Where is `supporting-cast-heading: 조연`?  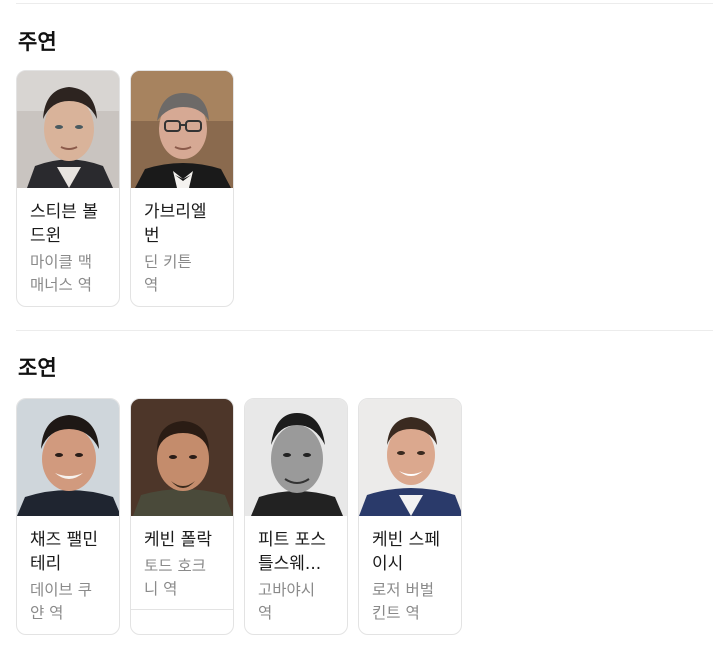 supporting-cast-heading: 조연 is located at coordinates (37, 368).